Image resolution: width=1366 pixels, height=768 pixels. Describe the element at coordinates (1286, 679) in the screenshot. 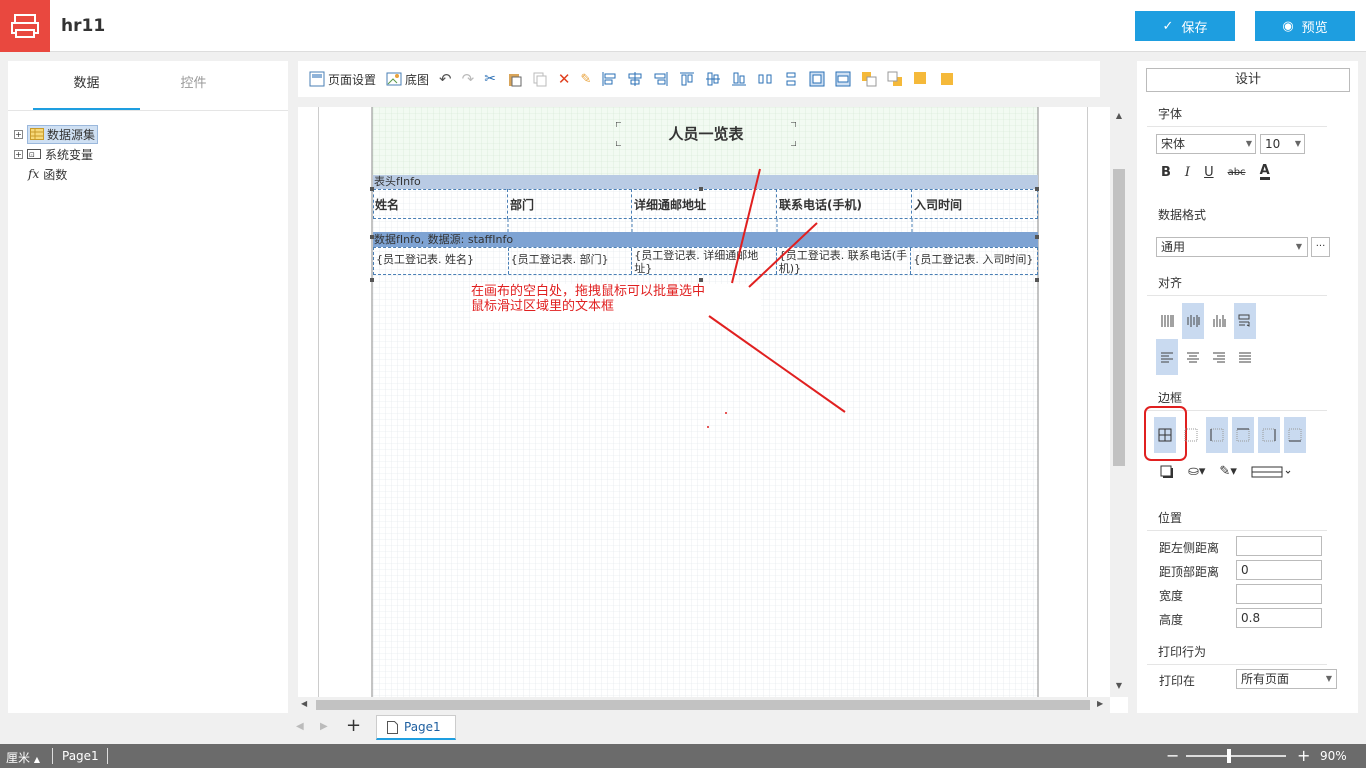

I see `print-on-select: 所有页面 ▼` at that location.